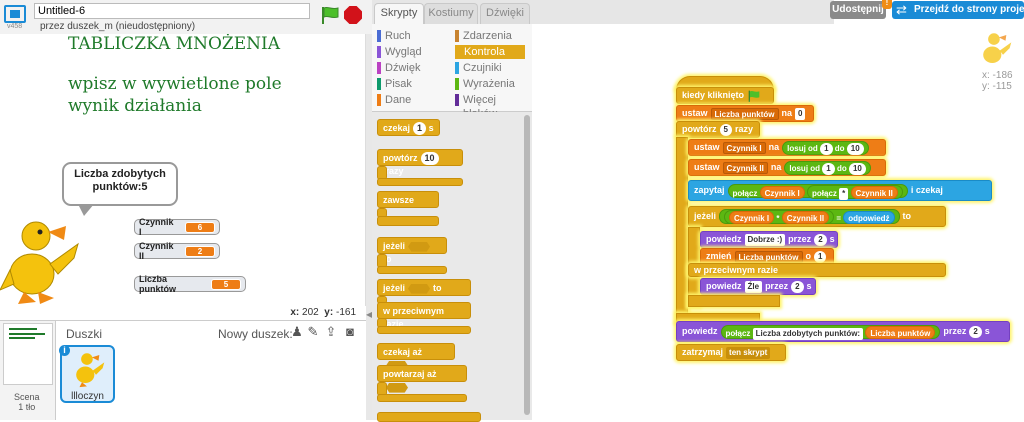  Describe the element at coordinates (15, 14) in the screenshot. I see `fullscreen-icon` at that location.